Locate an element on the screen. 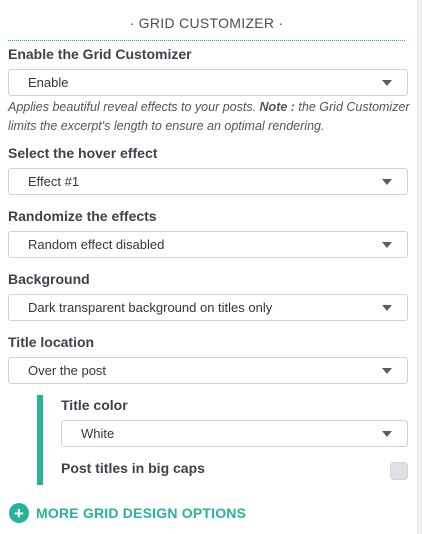 The height and width of the screenshot is (534, 422). title-location-label: Title location is located at coordinates (51, 342).